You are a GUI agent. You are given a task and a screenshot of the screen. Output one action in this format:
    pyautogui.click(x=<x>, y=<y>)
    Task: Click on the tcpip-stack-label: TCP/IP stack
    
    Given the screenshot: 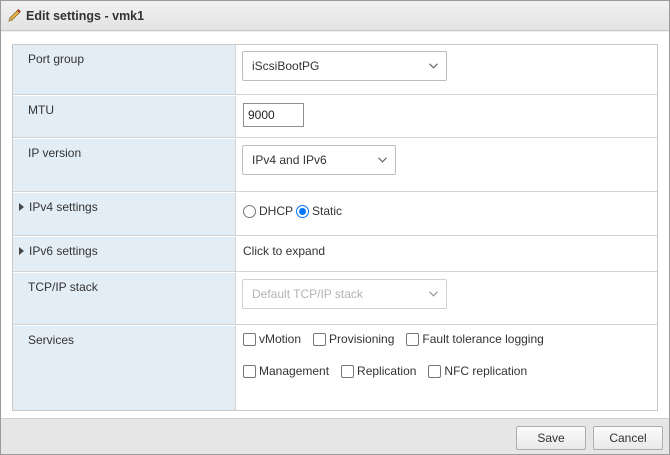 What is the action you would take?
    pyautogui.click(x=63, y=287)
    